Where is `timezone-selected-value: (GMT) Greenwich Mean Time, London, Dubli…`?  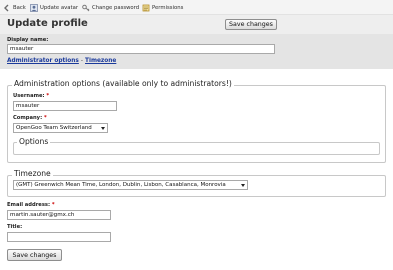 timezone-selected-value: (GMT) Greenwich Mean Time, London, Dubli… is located at coordinates (121, 185).